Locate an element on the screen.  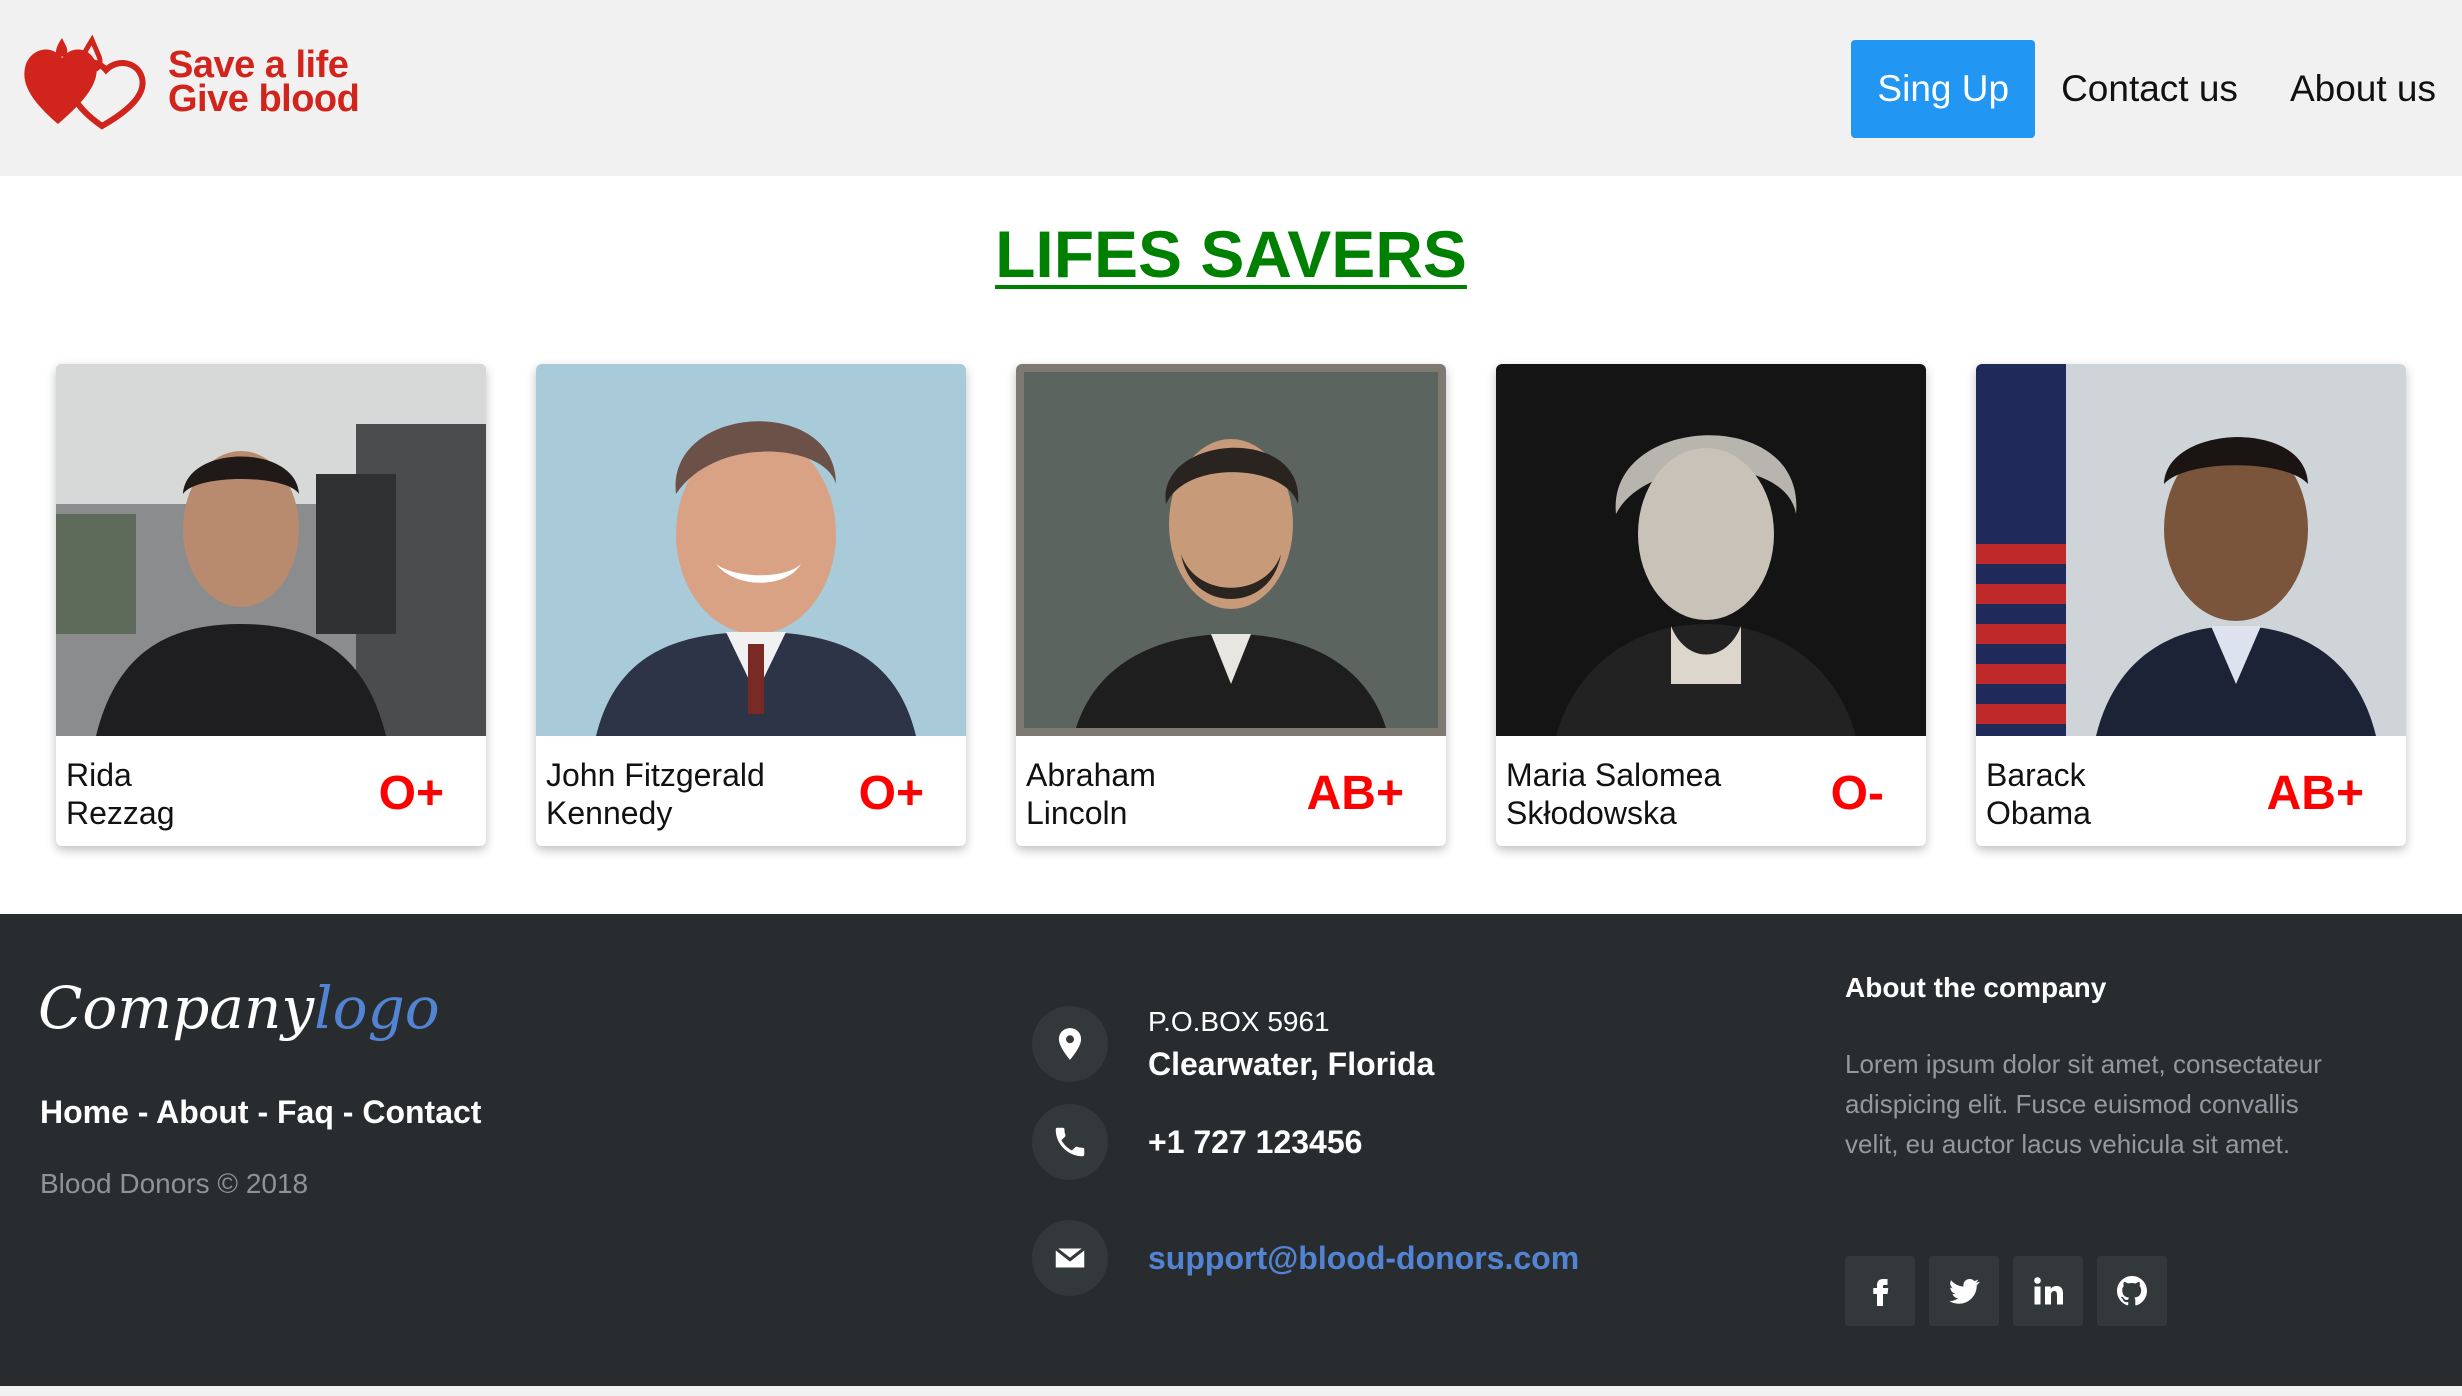
location-pin-icon is located at coordinates (1070, 1044).